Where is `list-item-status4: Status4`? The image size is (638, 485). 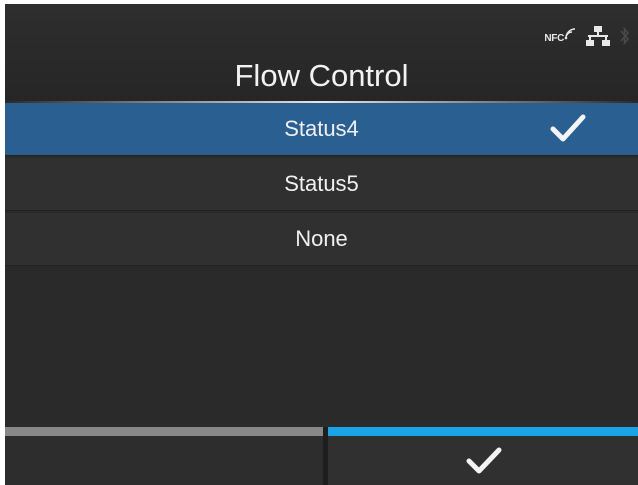 list-item-status4: Status4 is located at coordinates (321, 129).